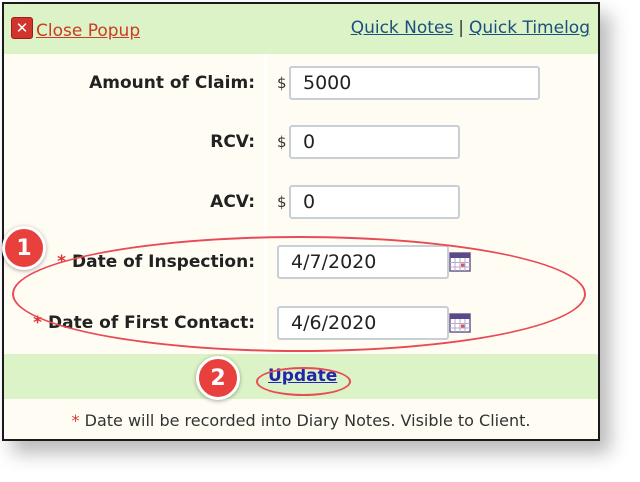 This screenshot has width=640, height=482. What do you see at coordinates (24, 248) in the screenshot?
I see `step-1-badge: 1` at bounding box center [24, 248].